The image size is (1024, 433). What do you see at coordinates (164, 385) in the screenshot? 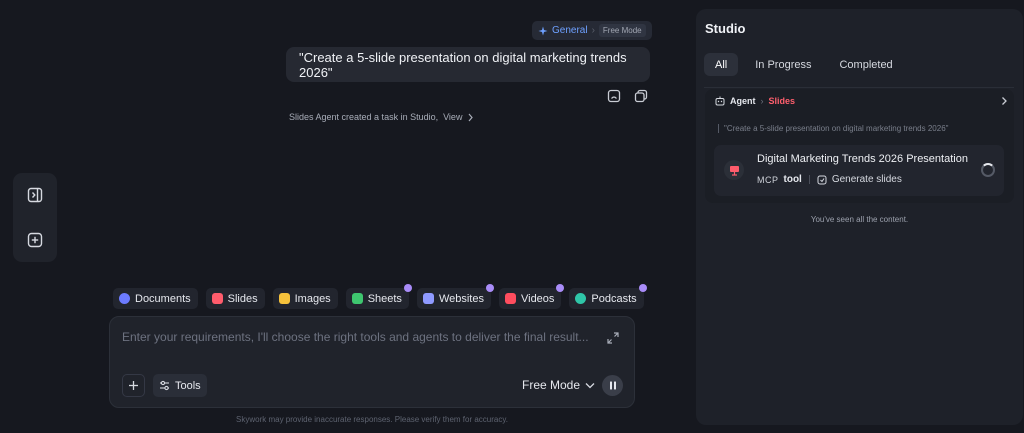
I see `sliders-icon` at bounding box center [164, 385].